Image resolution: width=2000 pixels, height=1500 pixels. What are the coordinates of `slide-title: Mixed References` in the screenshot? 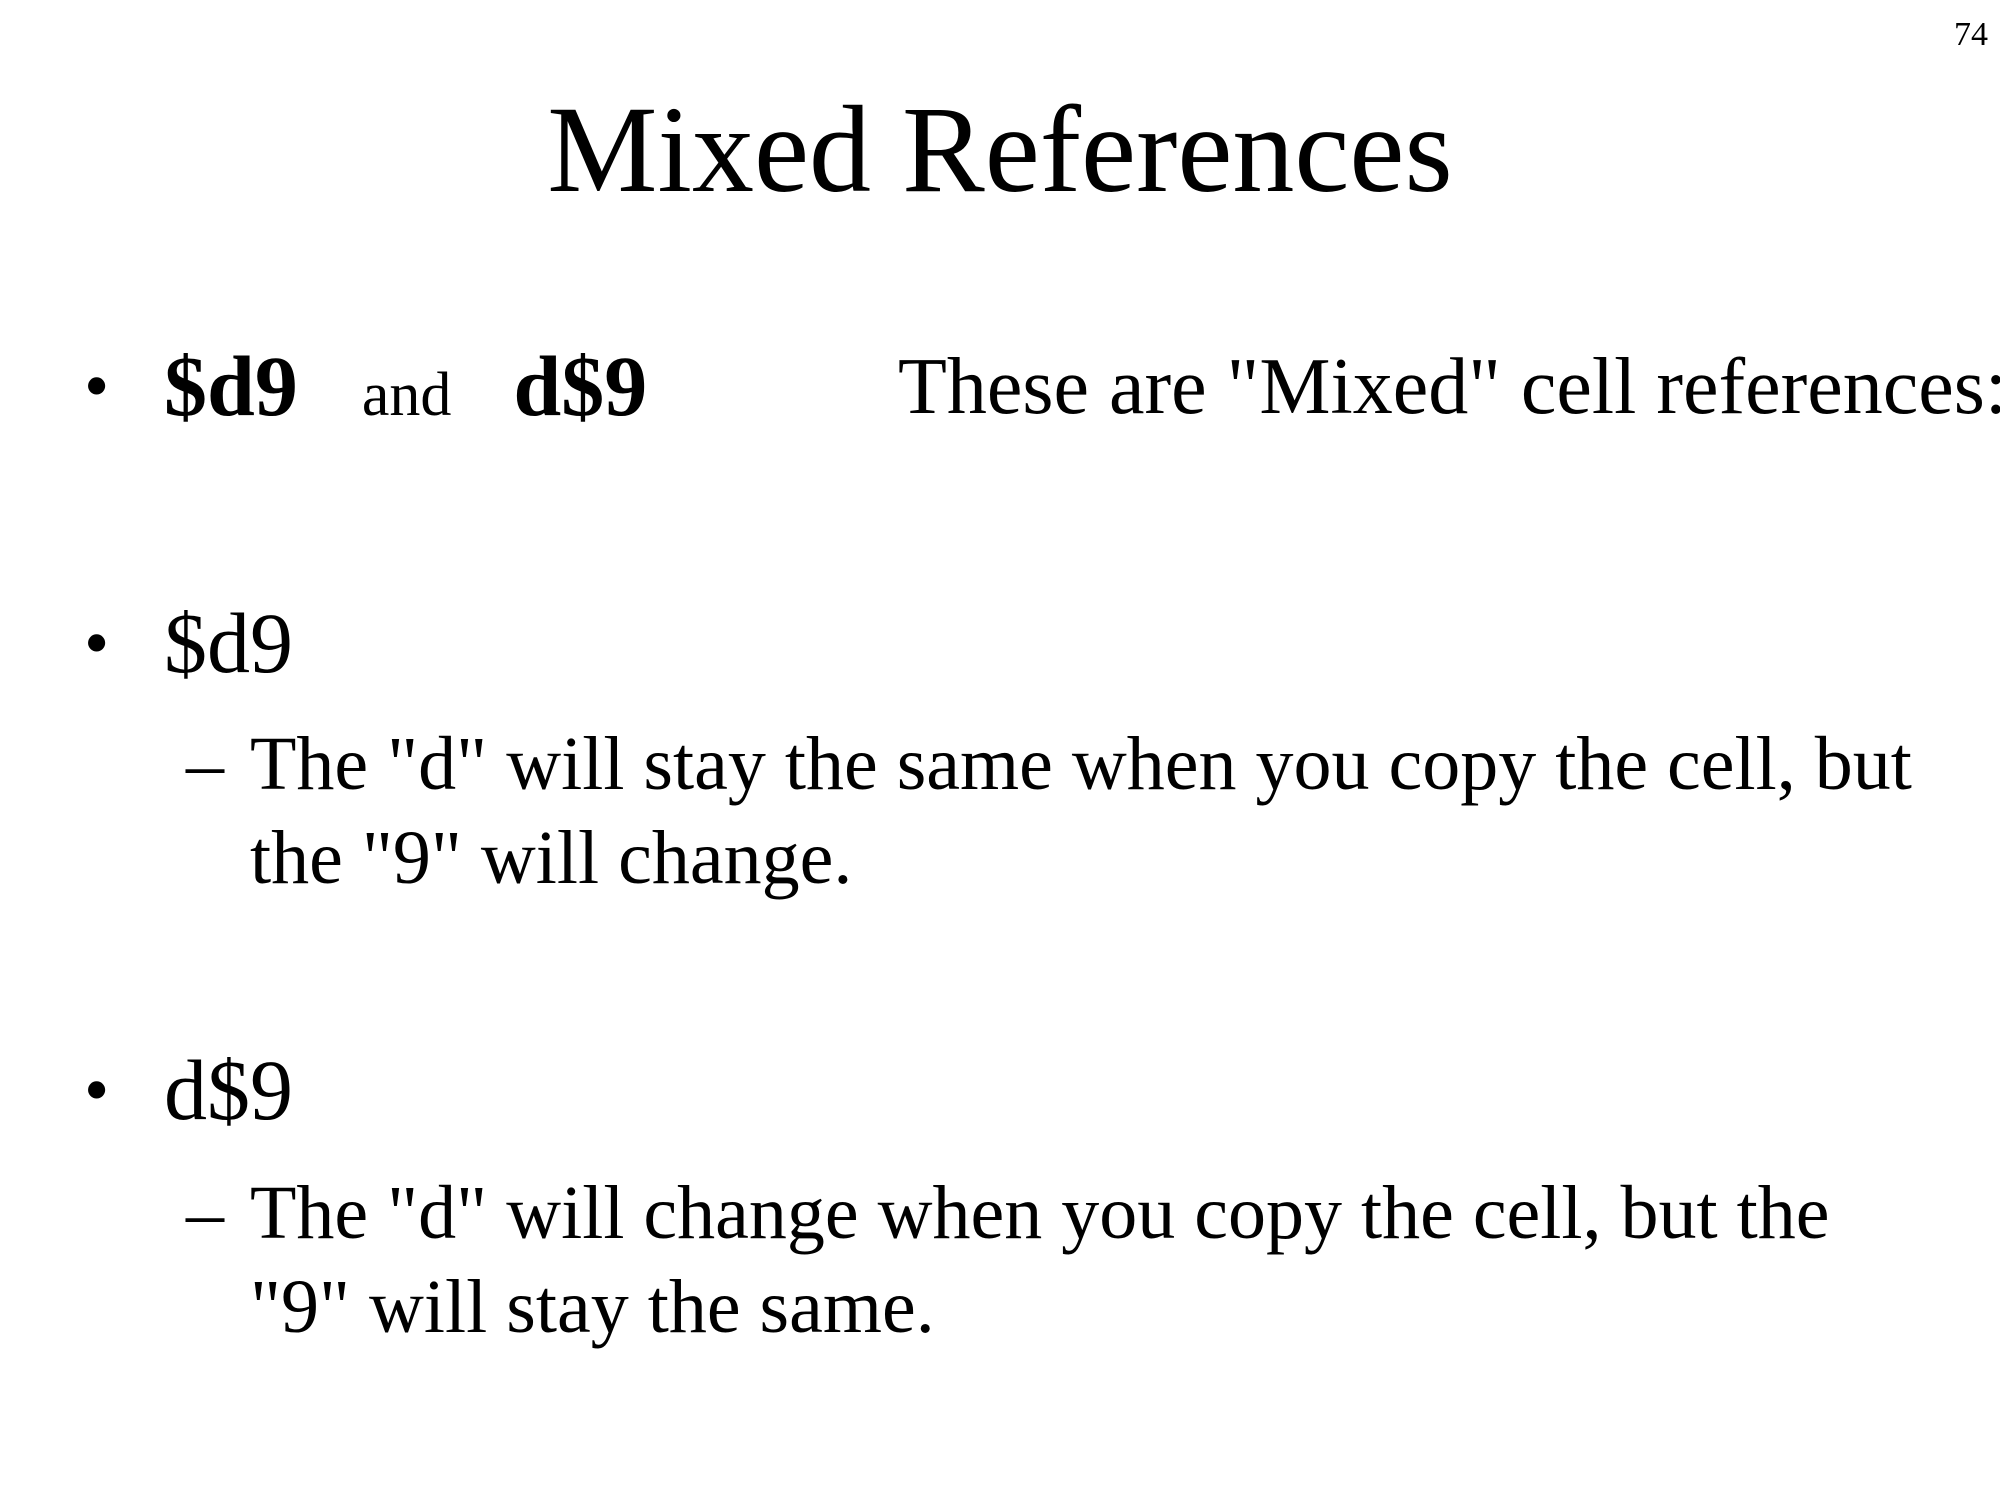 It's located at (1000, 149).